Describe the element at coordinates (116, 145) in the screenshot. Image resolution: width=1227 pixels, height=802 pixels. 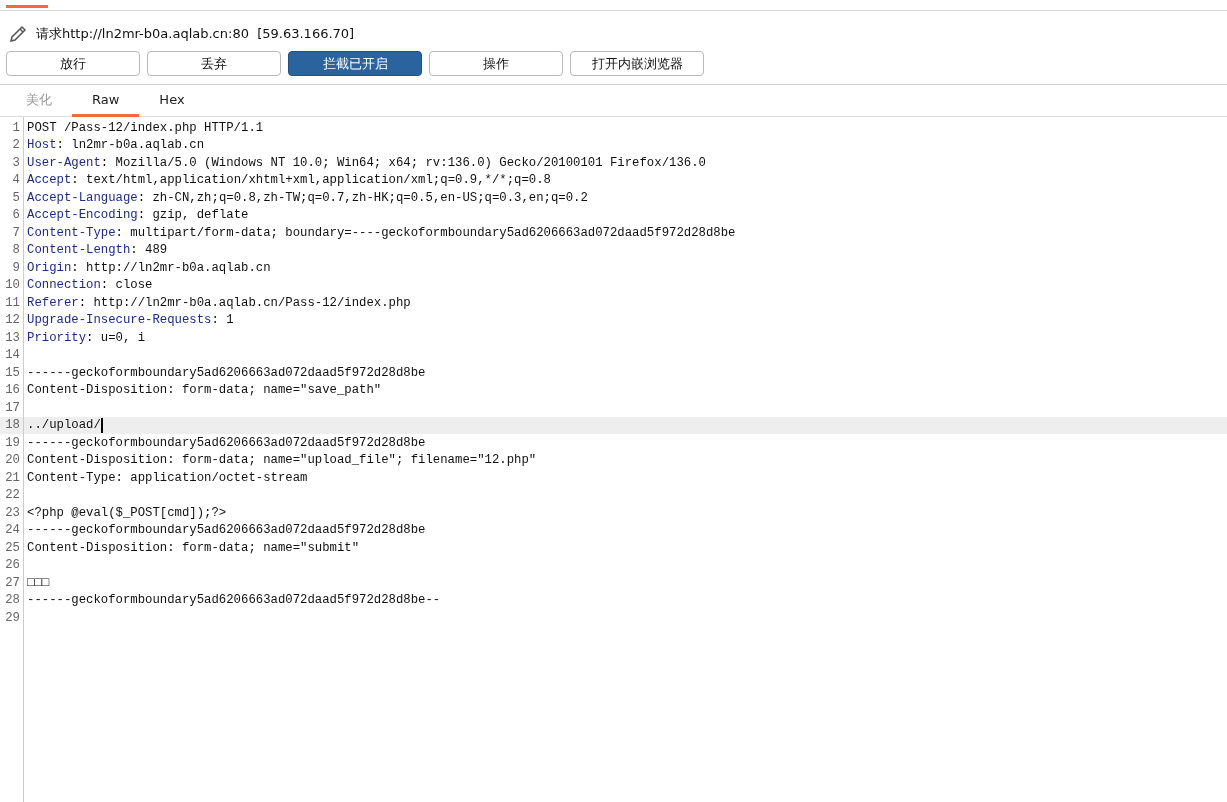
I see `code-line: Host: ln2mr-b0a.aqlab.cn` at that location.